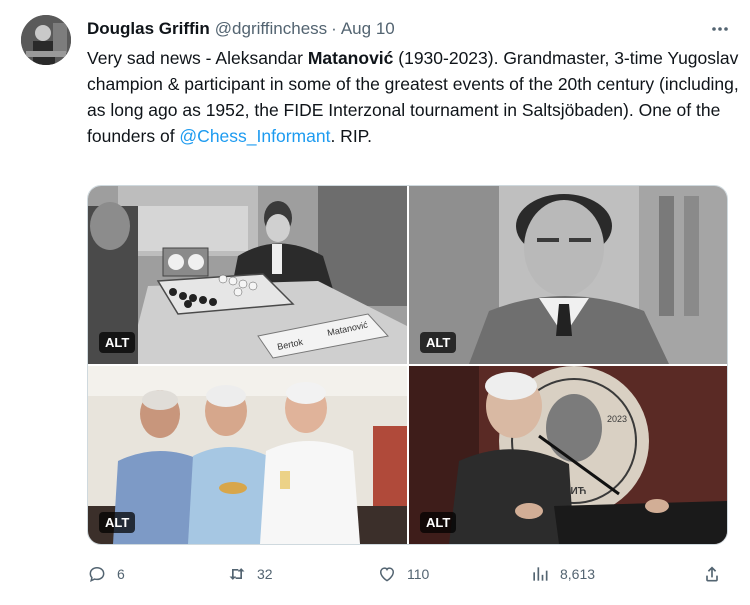  Describe the element at coordinates (418, 574) in the screenshot. I see `like-count: 110` at that location.